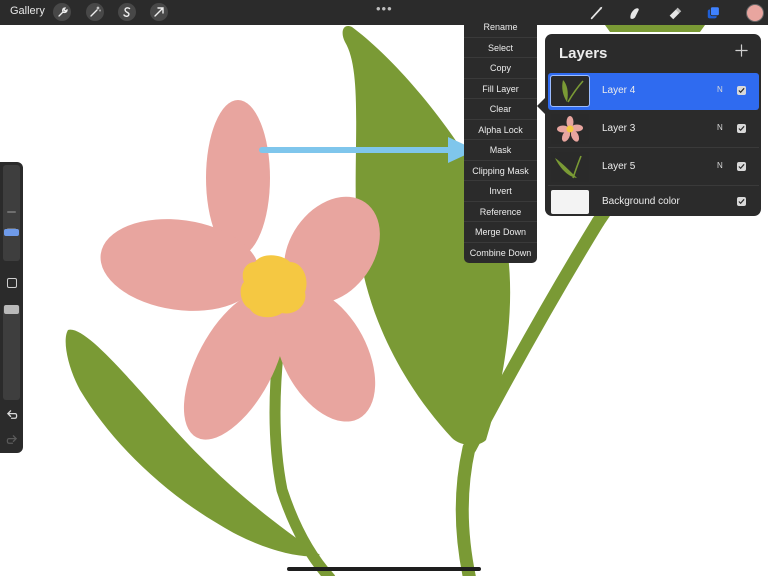 The width and height of the screenshot is (768, 576). I want to click on layer-name: Layer 5, so click(619, 166).